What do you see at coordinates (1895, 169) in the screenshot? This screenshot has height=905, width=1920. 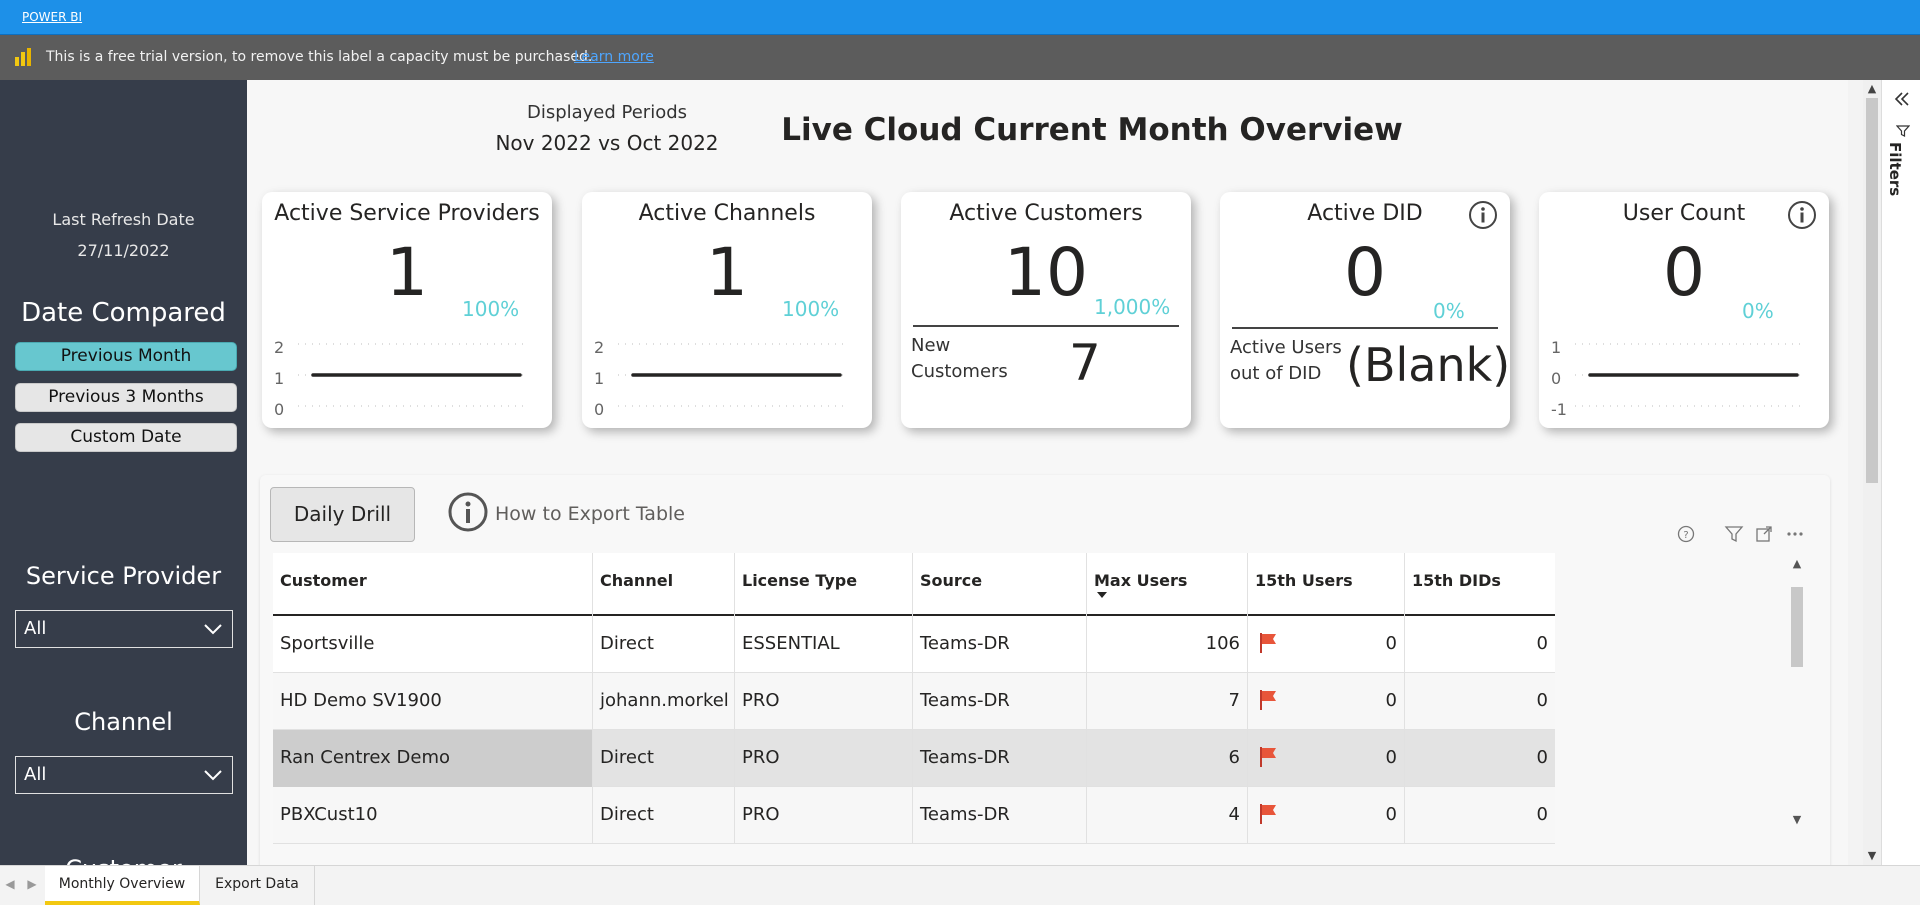 I see `filters-label: Filters` at bounding box center [1895, 169].